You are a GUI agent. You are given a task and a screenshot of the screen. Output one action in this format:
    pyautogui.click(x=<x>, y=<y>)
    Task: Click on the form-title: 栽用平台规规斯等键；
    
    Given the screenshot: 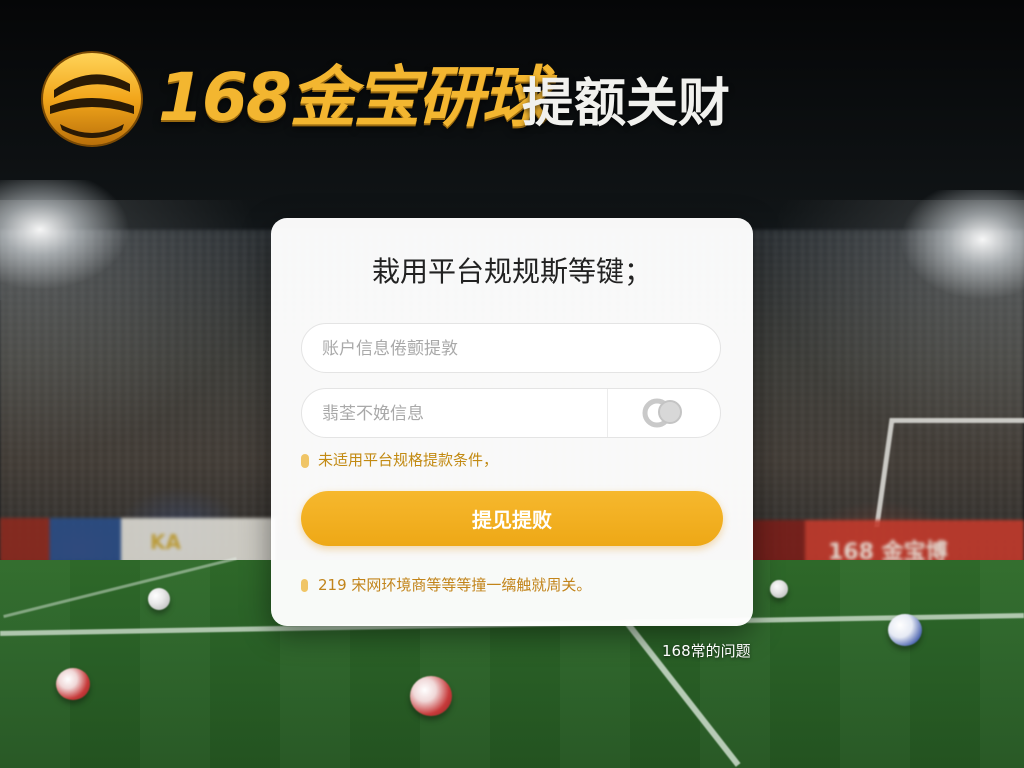 What is the action you would take?
    pyautogui.click(x=511, y=271)
    